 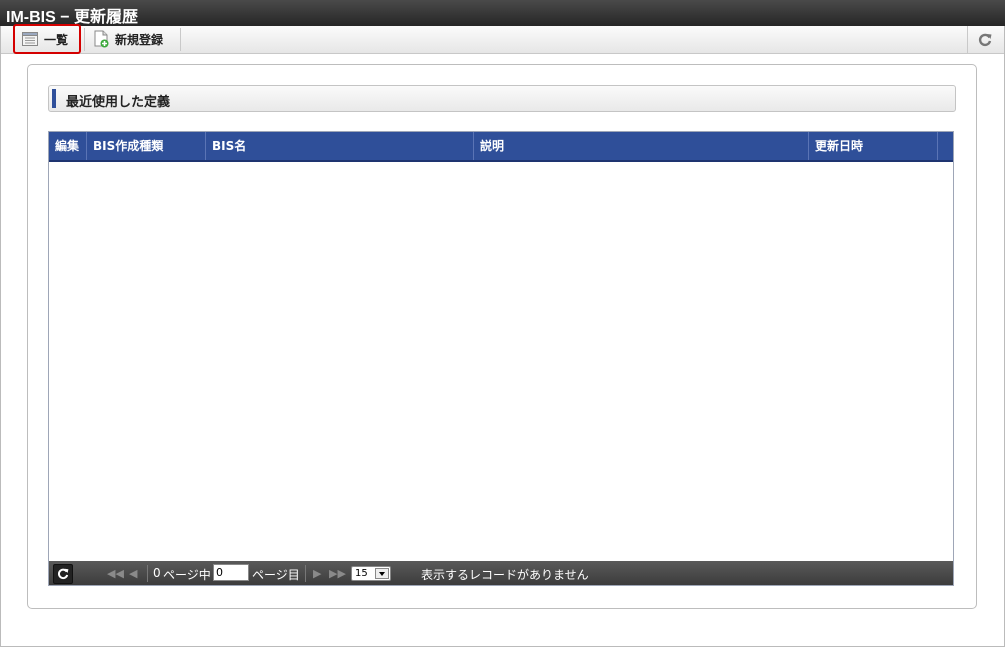 What do you see at coordinates (68, 146) in the screenshot?
I see `column-header-edit: 編集` at bounding box center [68, 146].